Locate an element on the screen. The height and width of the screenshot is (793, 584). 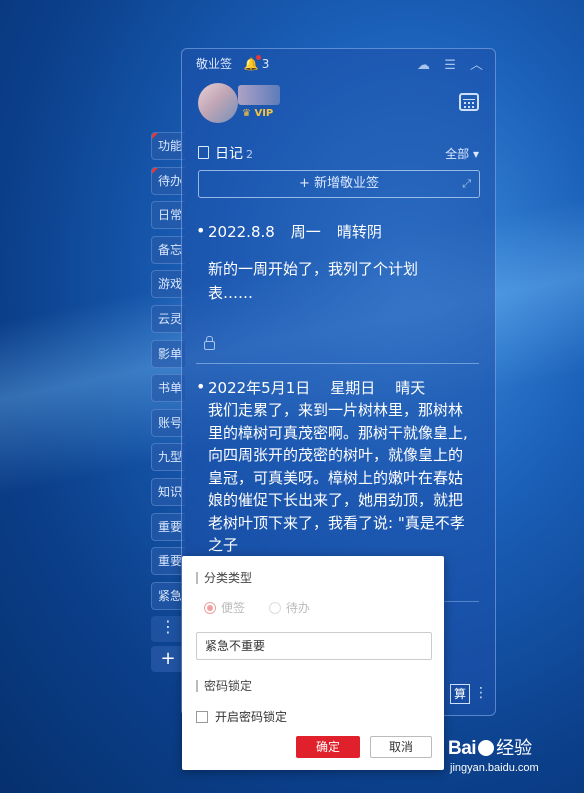
avatar is located at coordinates (218, 103).